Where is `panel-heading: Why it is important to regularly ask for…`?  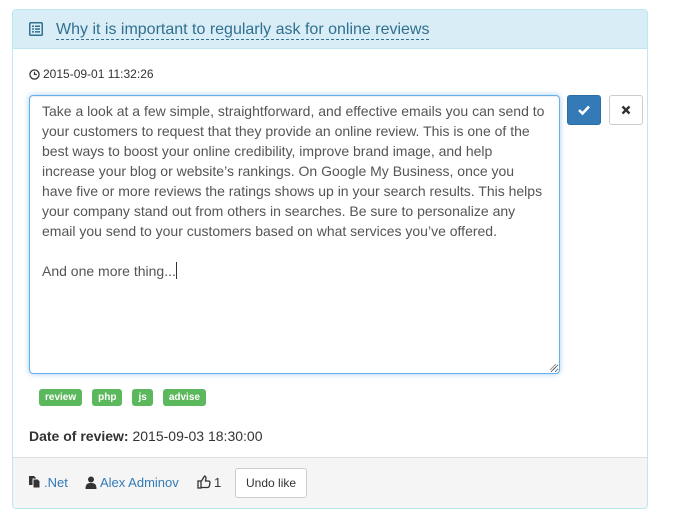 panel-heading: Why it is important to regularly ask for… is located at coordinates (330, 29).